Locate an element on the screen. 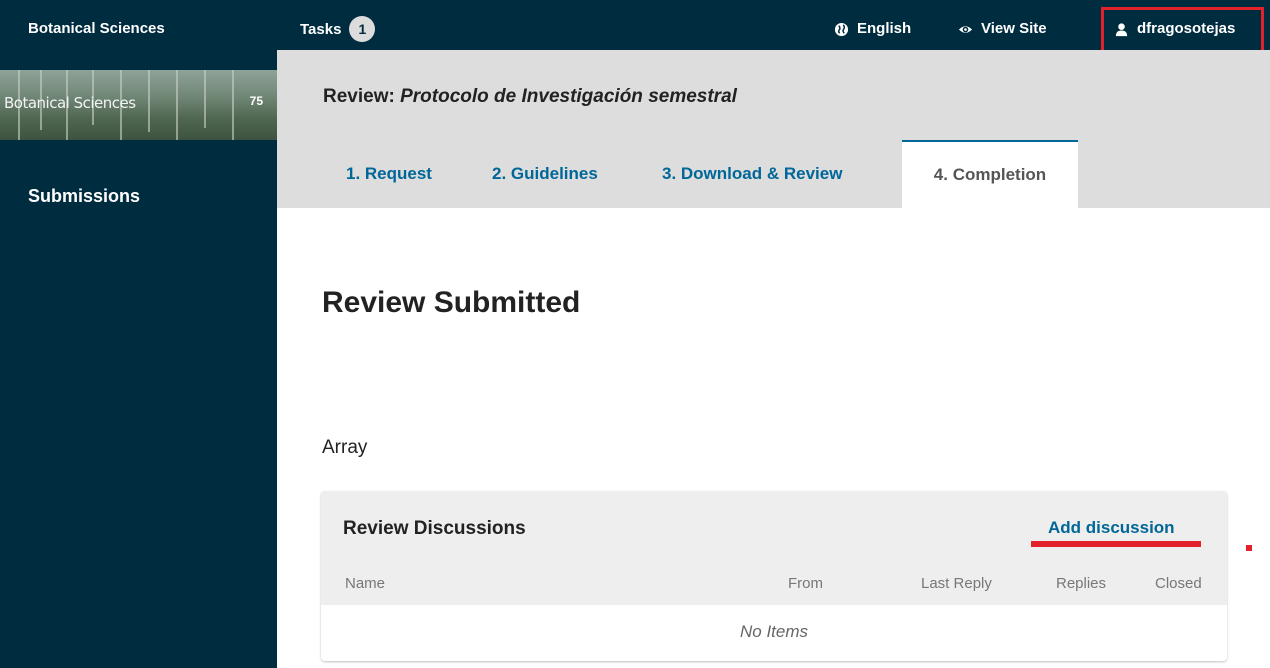 The height and width of the screenshot is (668, 1270). add-discussion-button: Add discussion is located at coordinates (1111, 528).